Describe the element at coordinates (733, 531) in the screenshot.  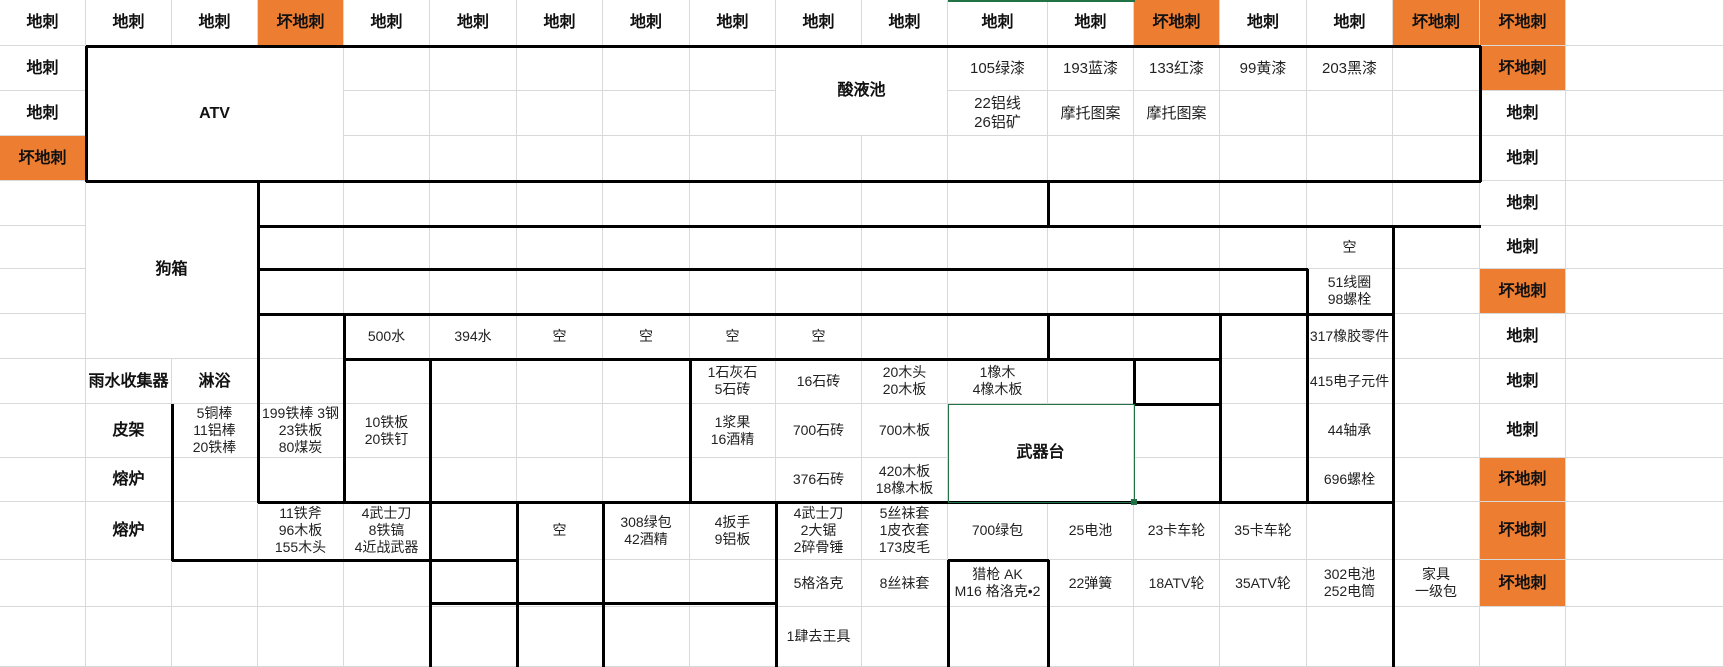
I see `cell-item: 4扳手 9铝板` at that location.